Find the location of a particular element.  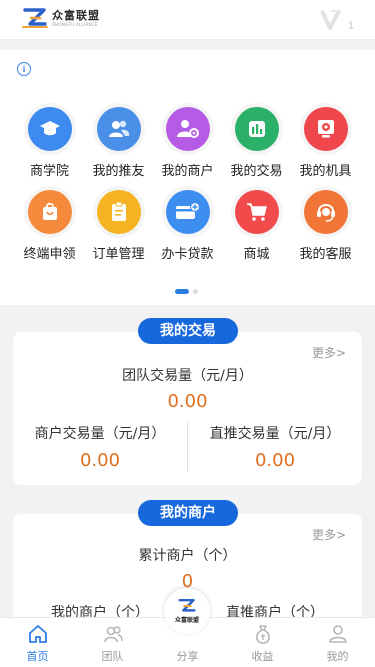

menu-item-my-merchants: 我的商户 is located at coordinates (187, 143).